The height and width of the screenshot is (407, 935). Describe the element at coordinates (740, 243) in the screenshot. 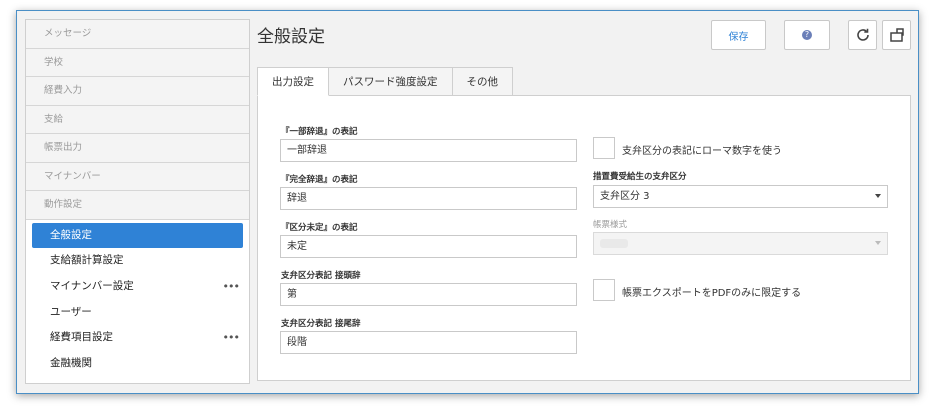

I see `report-format-select` at that location.